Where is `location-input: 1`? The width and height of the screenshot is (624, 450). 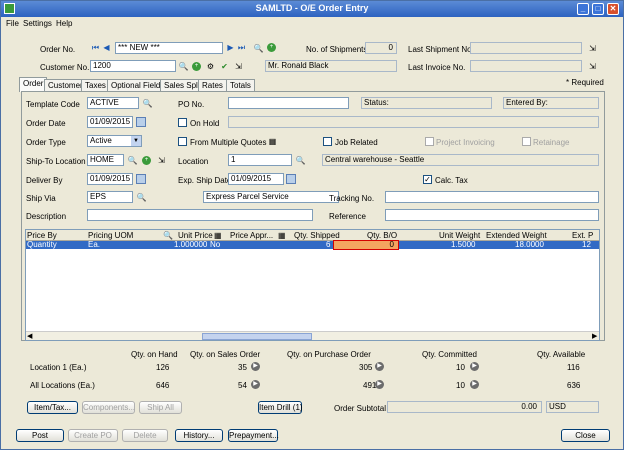 location-input: 1 is located at coordinates (260, 160).